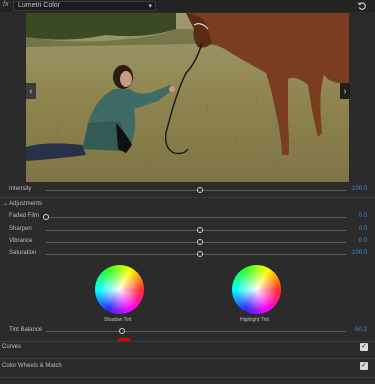  I want to click on intensity-row: Intensity 100.0, so click(187, 191).